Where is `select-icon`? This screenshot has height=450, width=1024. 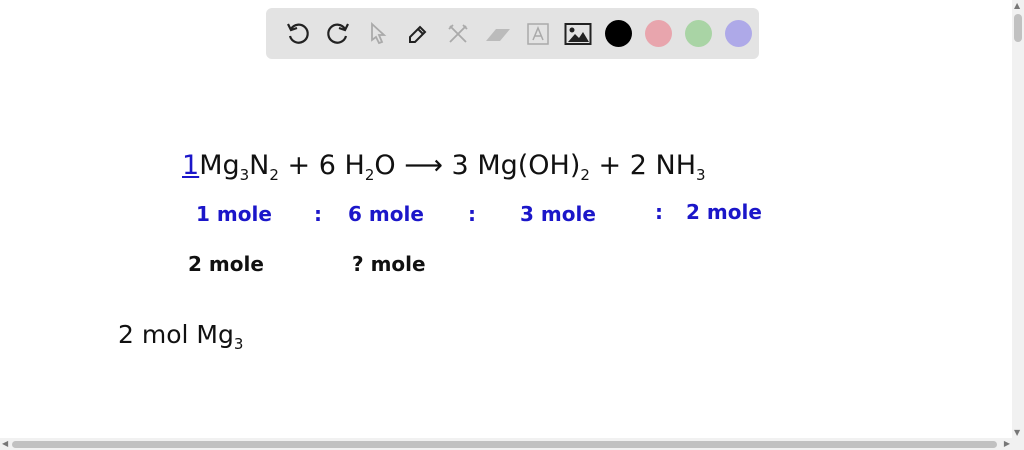 select-icon is located at coordinates (378, 34).